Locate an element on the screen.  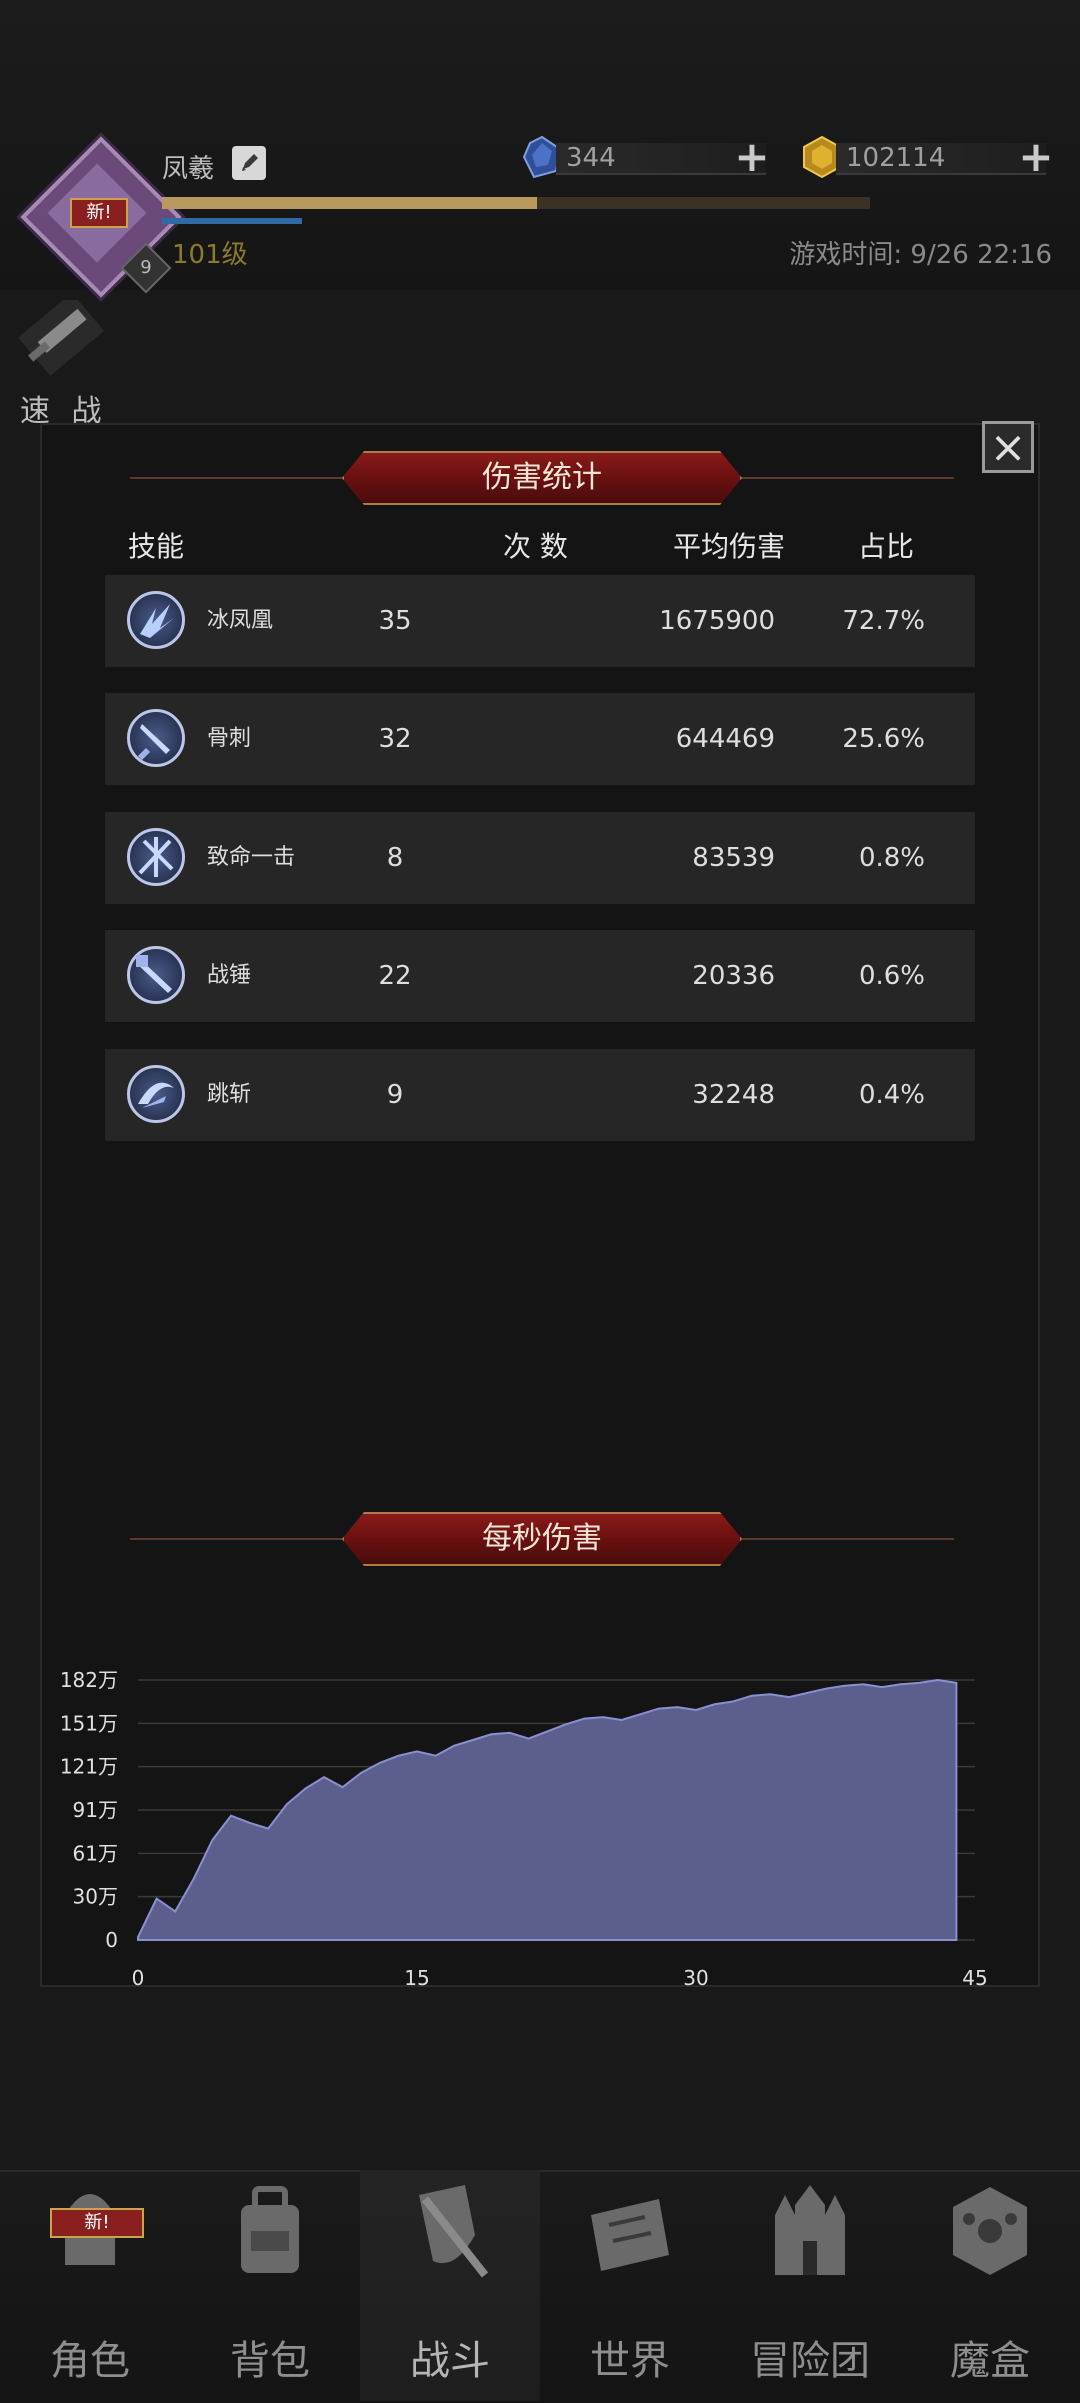
damage-stats-banner: 伤害统计 is located at coordinates (542, 478).